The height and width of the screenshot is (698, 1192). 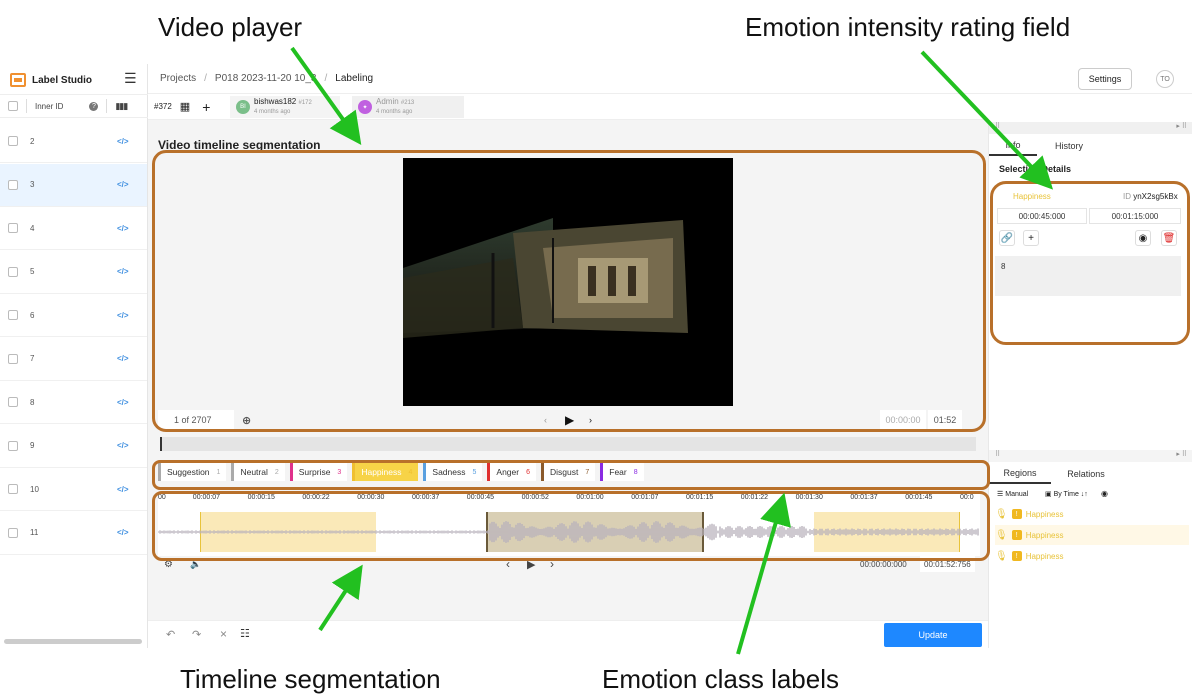 What do you see at coordinates (185, 106) in the screenshot?
I see `grid-icon: ▦` at bounding box center [185, 106].